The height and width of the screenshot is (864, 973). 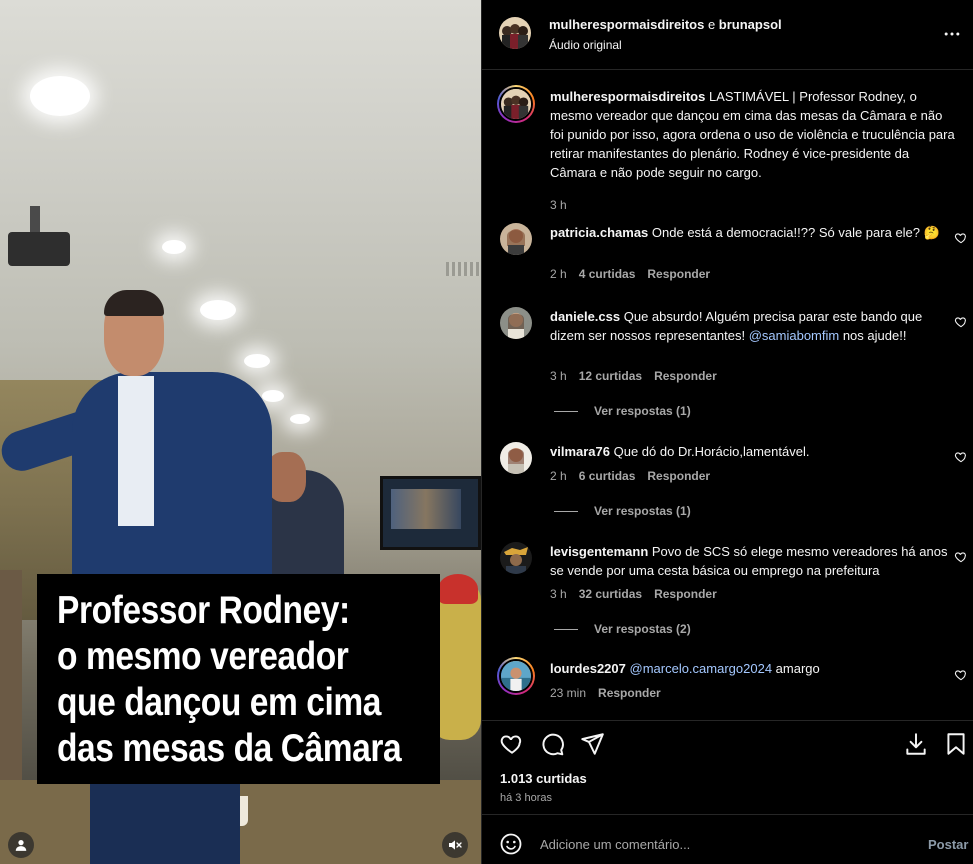 What do you see at coordinates (750, 24) in the screenshot?
I see `header-user-2: brunapsol` at bounding box center [750, 24].